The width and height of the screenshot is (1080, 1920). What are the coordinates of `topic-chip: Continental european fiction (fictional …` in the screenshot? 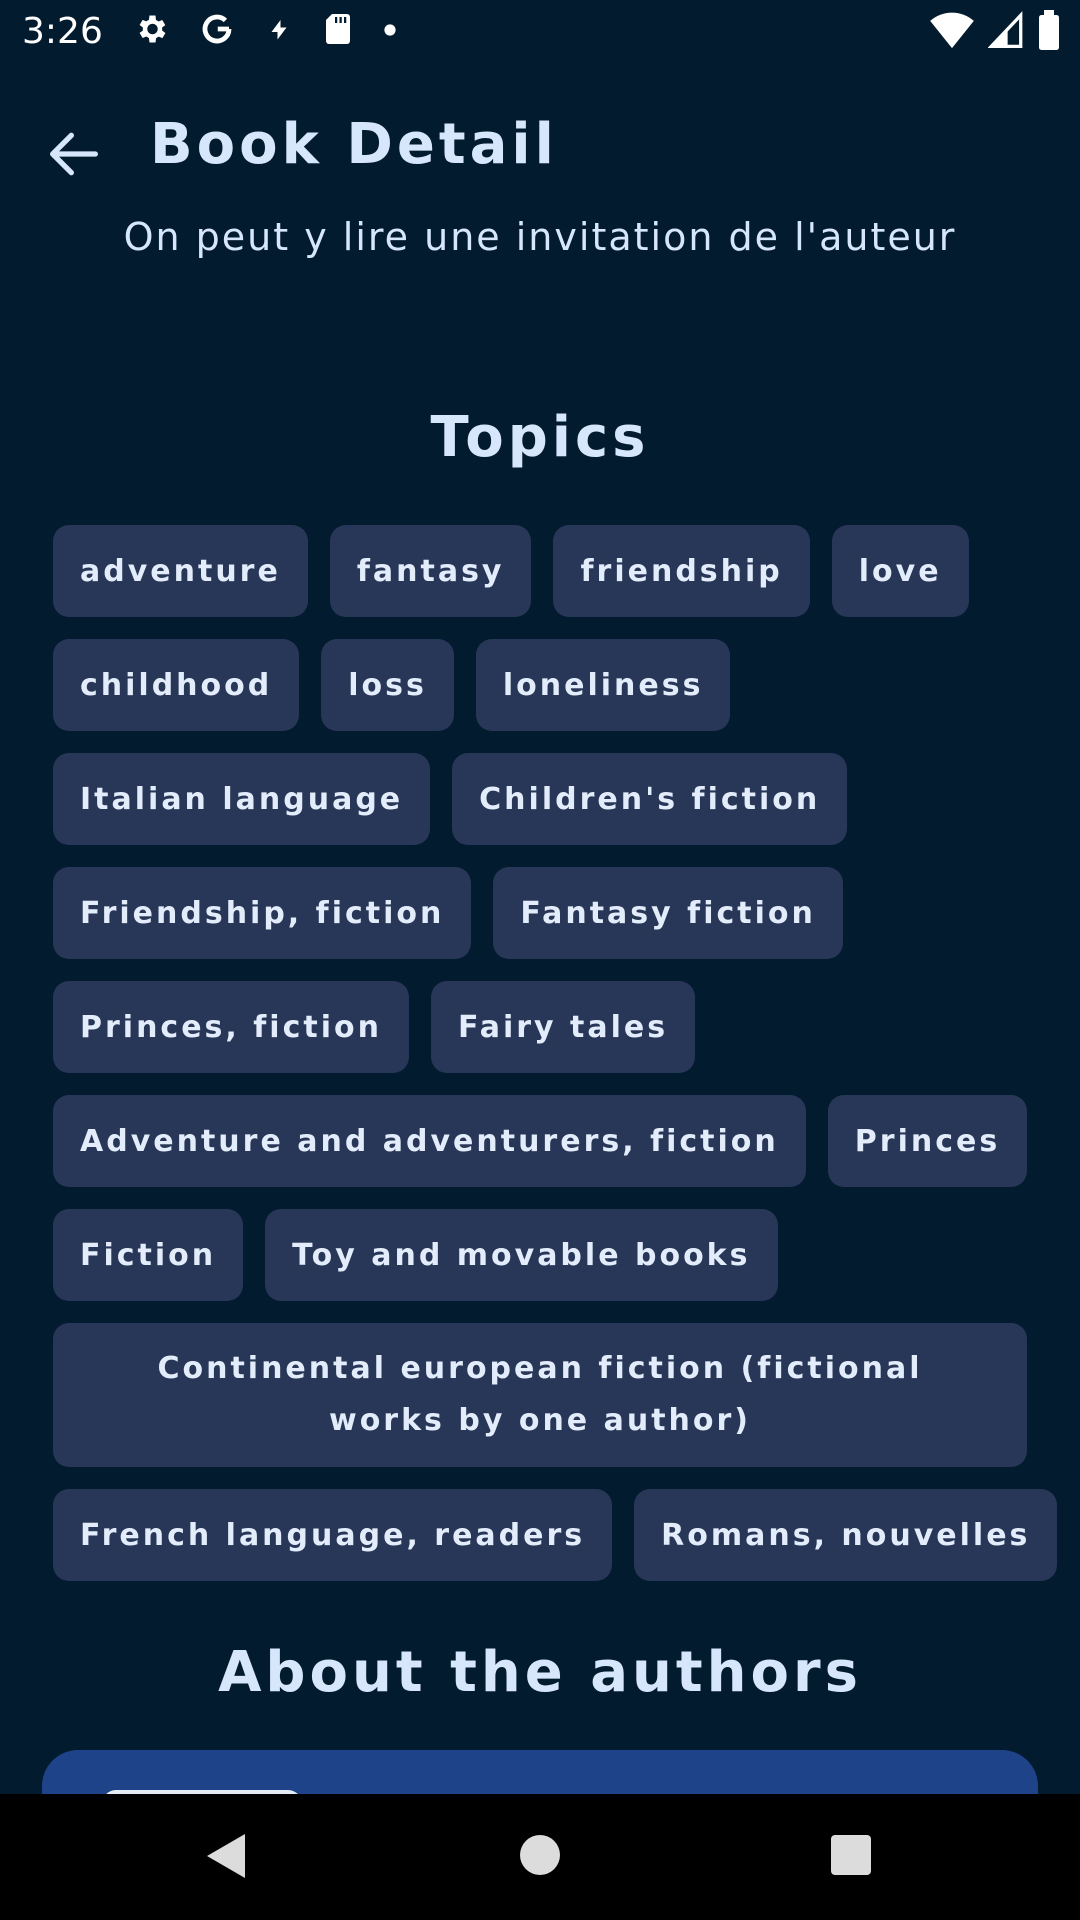 It's located at (540, 1395).